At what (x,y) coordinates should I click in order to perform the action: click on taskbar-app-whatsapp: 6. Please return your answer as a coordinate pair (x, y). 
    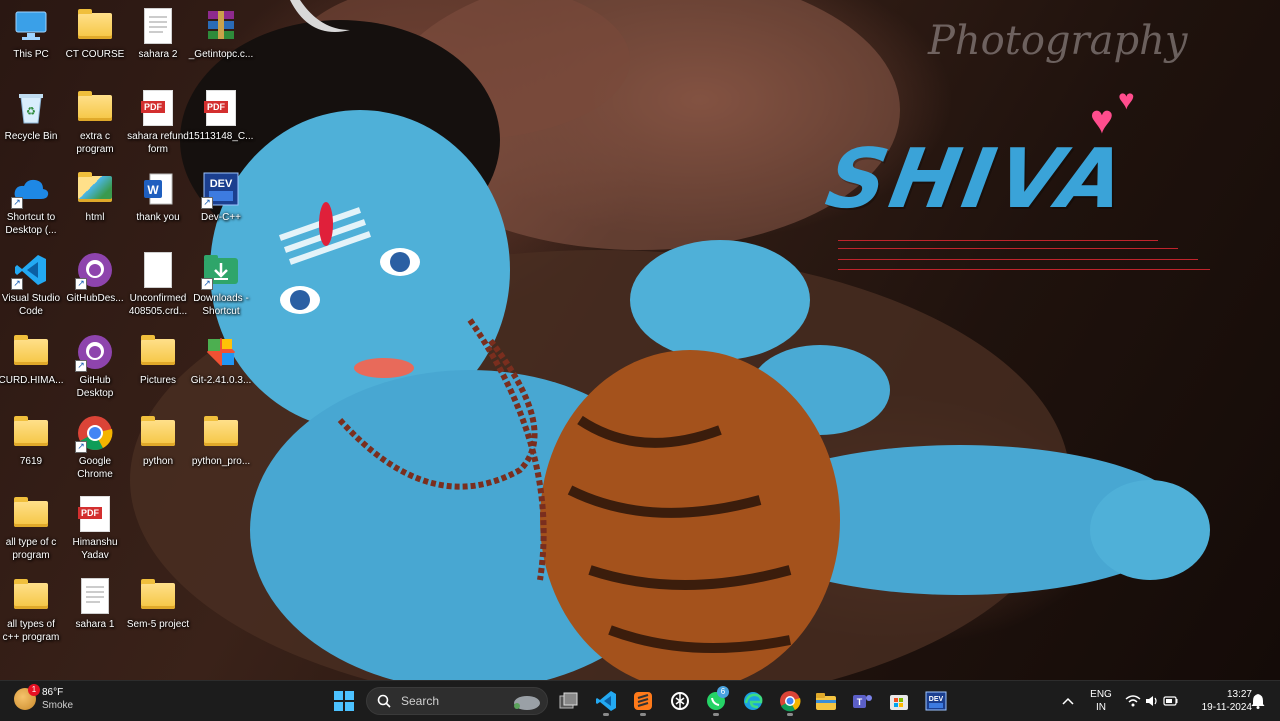
    Looking at the image, I should click on (716, 701).